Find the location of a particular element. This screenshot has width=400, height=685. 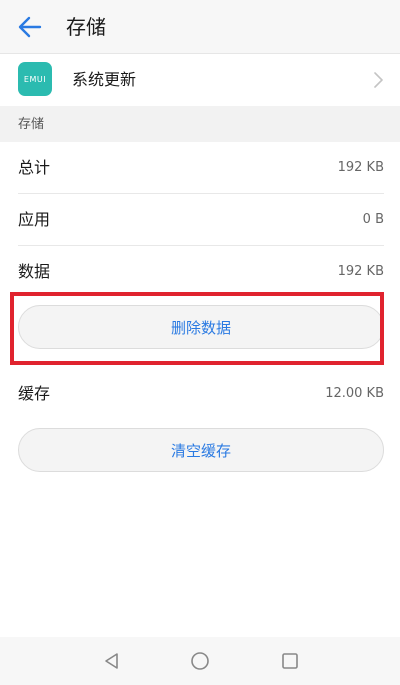

row-label: 数据 is located at coordinates (34, 271).